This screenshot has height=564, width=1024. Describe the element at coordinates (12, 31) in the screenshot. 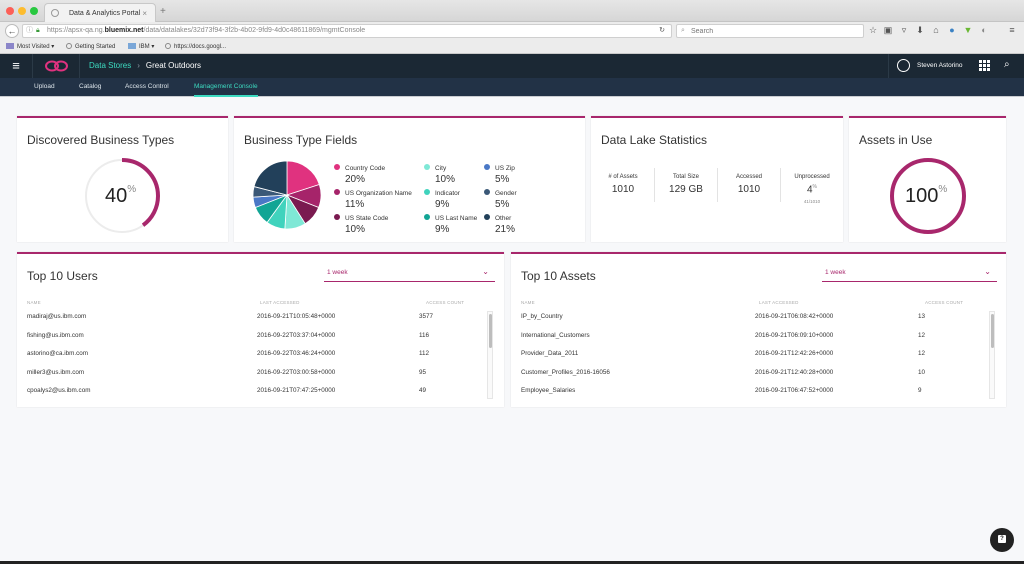

I see `back-arrow-icon: ←` at that location.